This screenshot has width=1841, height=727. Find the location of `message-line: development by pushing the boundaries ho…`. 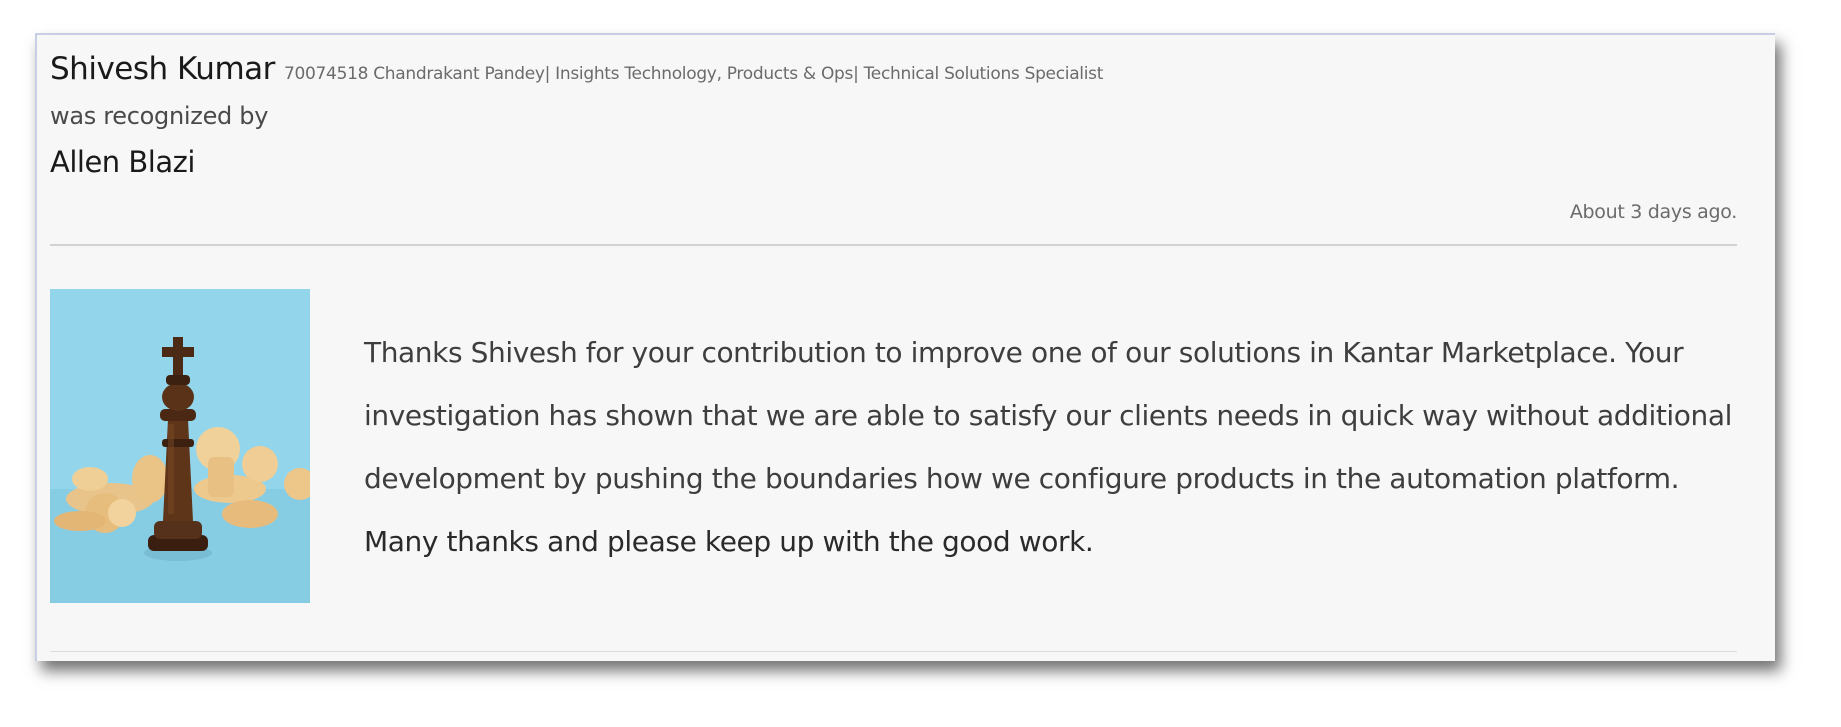

message-line: development by pushing the boundaries ho… is located at coordinates (1022, 478).